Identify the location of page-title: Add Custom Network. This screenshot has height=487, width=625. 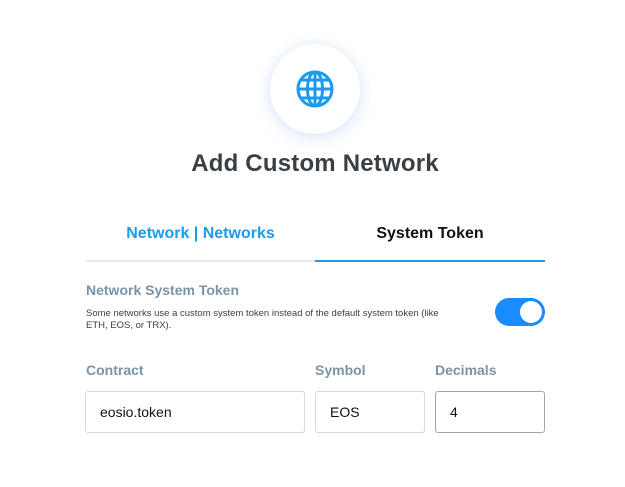
(315, 163).